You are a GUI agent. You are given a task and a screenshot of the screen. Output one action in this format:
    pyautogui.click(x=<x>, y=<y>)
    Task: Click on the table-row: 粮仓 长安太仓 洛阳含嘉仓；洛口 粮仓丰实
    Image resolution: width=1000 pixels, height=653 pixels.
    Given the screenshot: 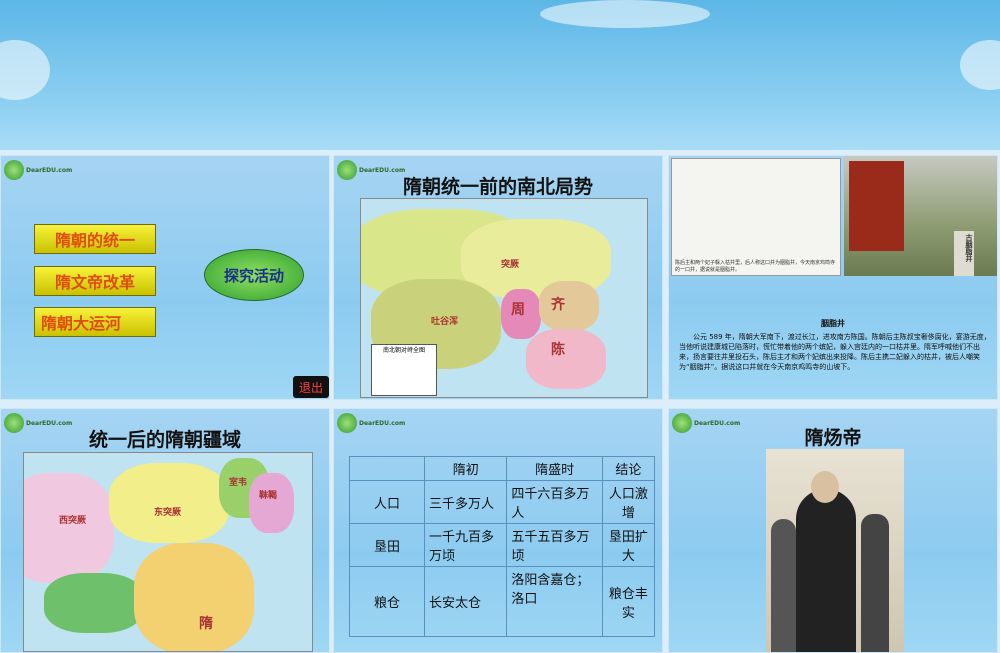 What is the action you would take?
    pyautogui.click(x=502, y=601)
    